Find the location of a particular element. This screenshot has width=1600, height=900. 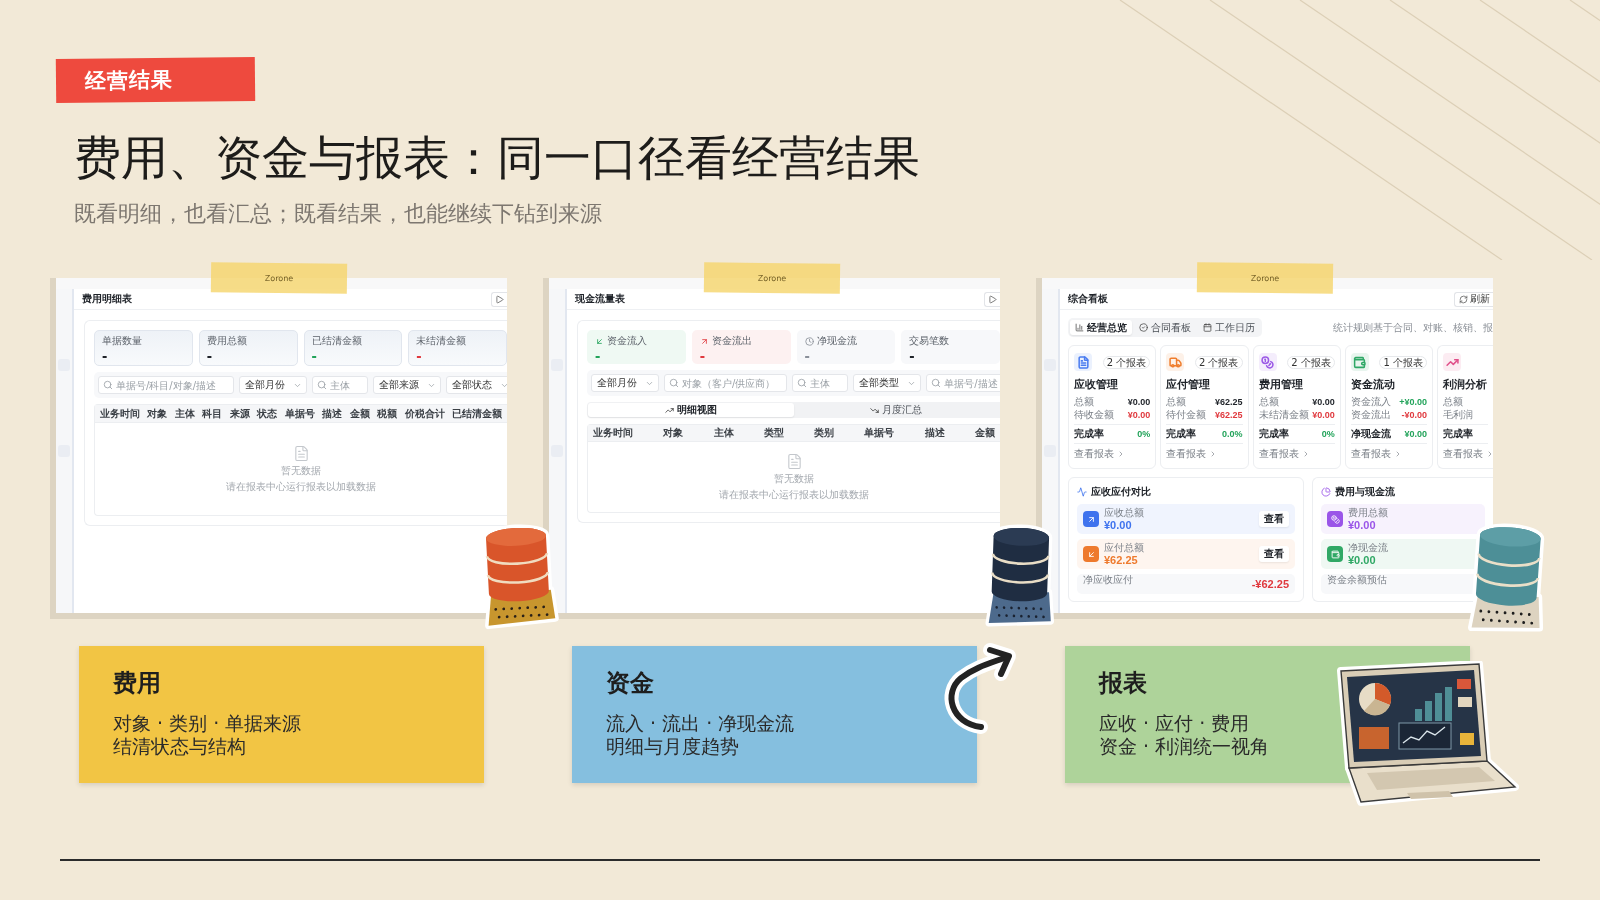

metric-value: -¥62.25 is located at coordinates (1270, 584).